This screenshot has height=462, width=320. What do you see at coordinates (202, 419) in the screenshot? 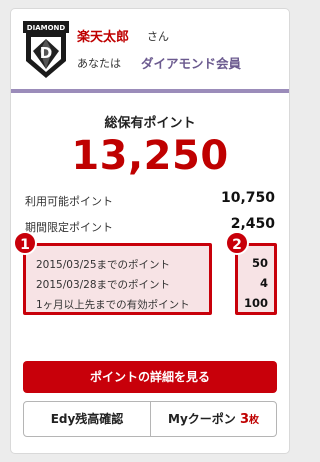
I see `my-coupon-label: Myクーポン` at bounding box center [202, 419].